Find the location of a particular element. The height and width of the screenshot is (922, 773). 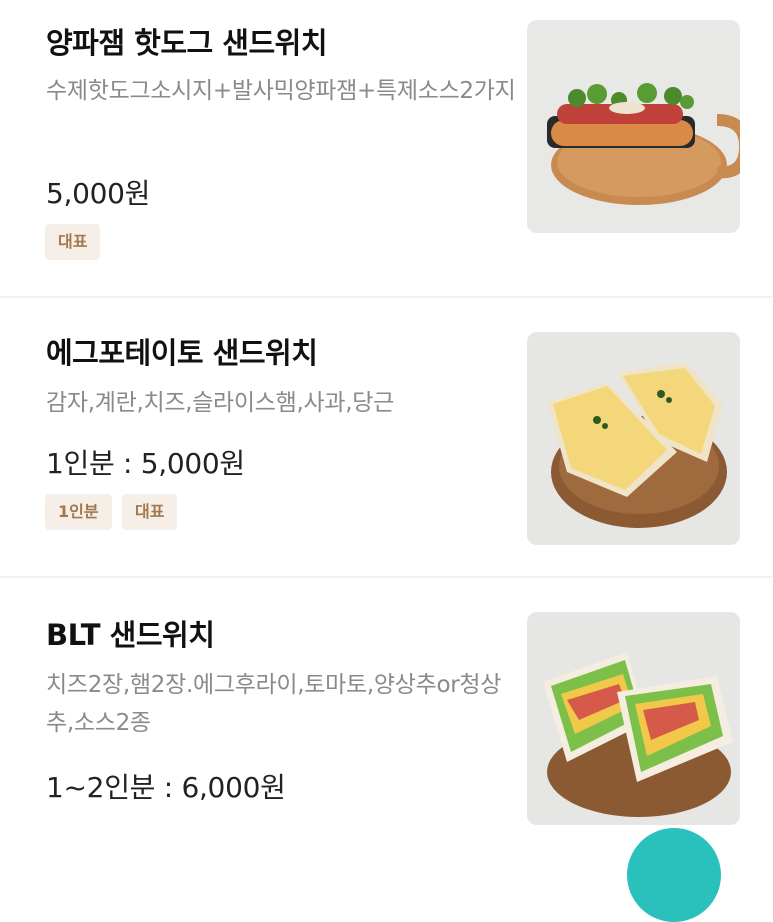

menu-item-price: 1인분 : 5,000원 is located at coordinates (145, 463).